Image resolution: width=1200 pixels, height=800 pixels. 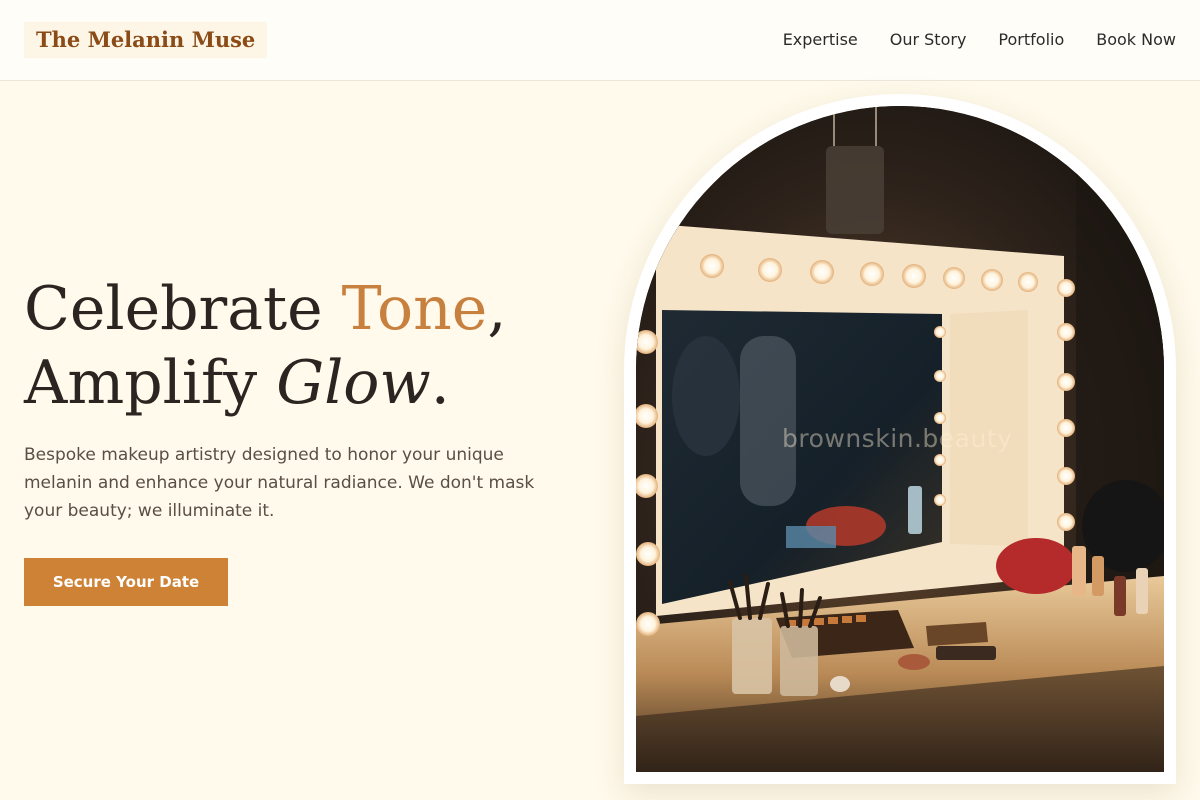 I want to click on hero-title-accent: Tone, so click(x=414, y=309).